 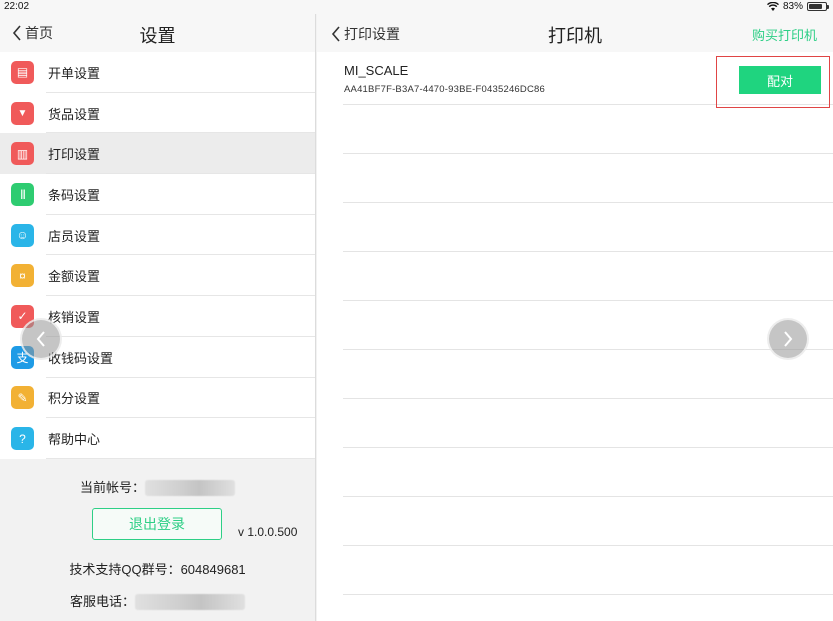 I want to click on qq-support-row: 技术支持QQ群号：604849681, so click(x=157, y=568).